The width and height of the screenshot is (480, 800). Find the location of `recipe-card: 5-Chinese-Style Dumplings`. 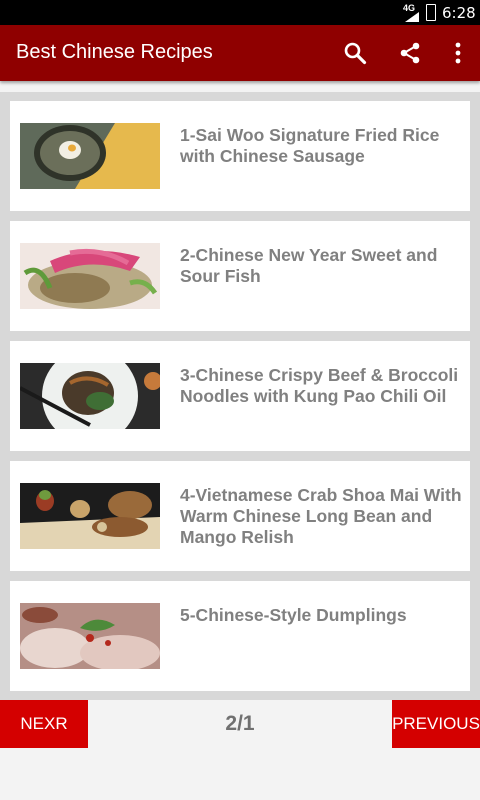

recipe-card: 5-Chinese-Style Dumplings is located at coordinates (240, 636).